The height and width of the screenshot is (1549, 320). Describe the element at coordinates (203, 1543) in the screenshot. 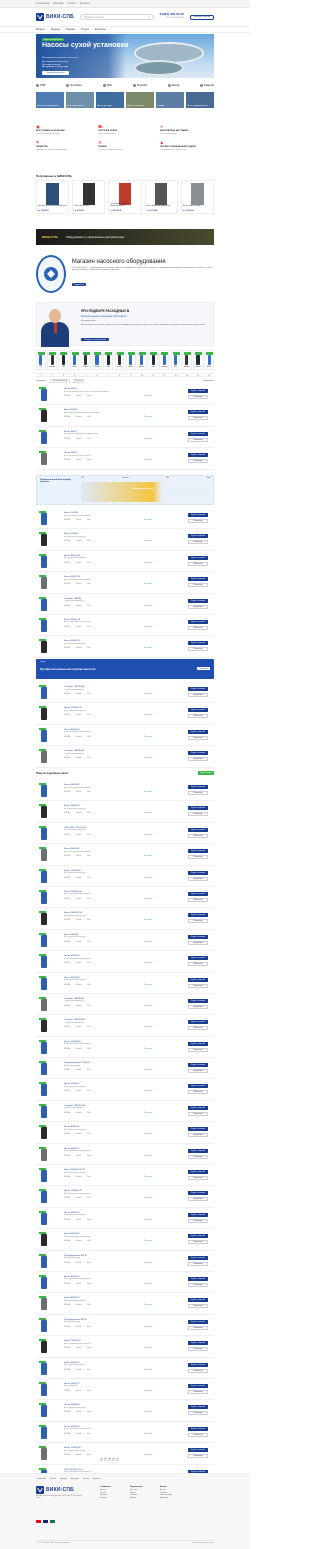

I see `policy-link: Политика конфиденциальности` at that location.